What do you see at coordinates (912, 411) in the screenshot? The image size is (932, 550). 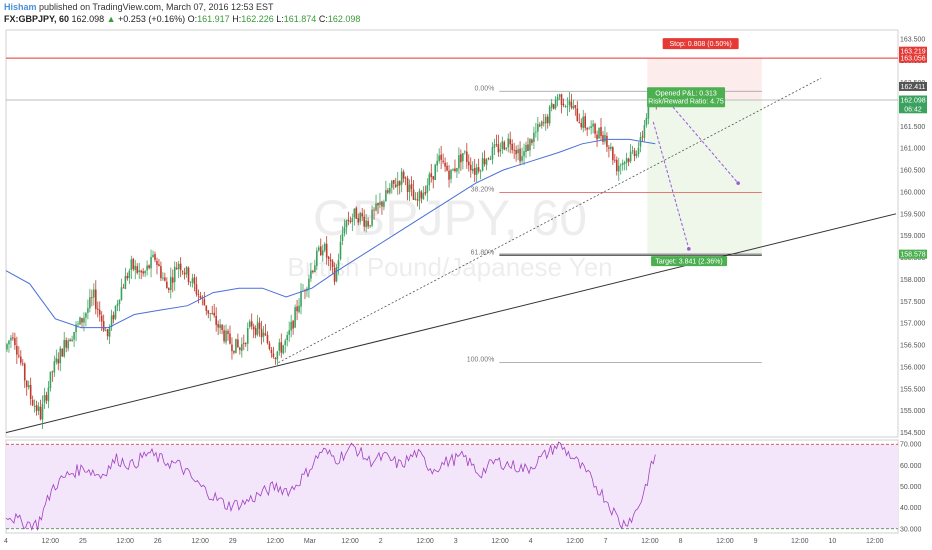 I see `price-tick: 155.000` at bounding box center [912, 411].